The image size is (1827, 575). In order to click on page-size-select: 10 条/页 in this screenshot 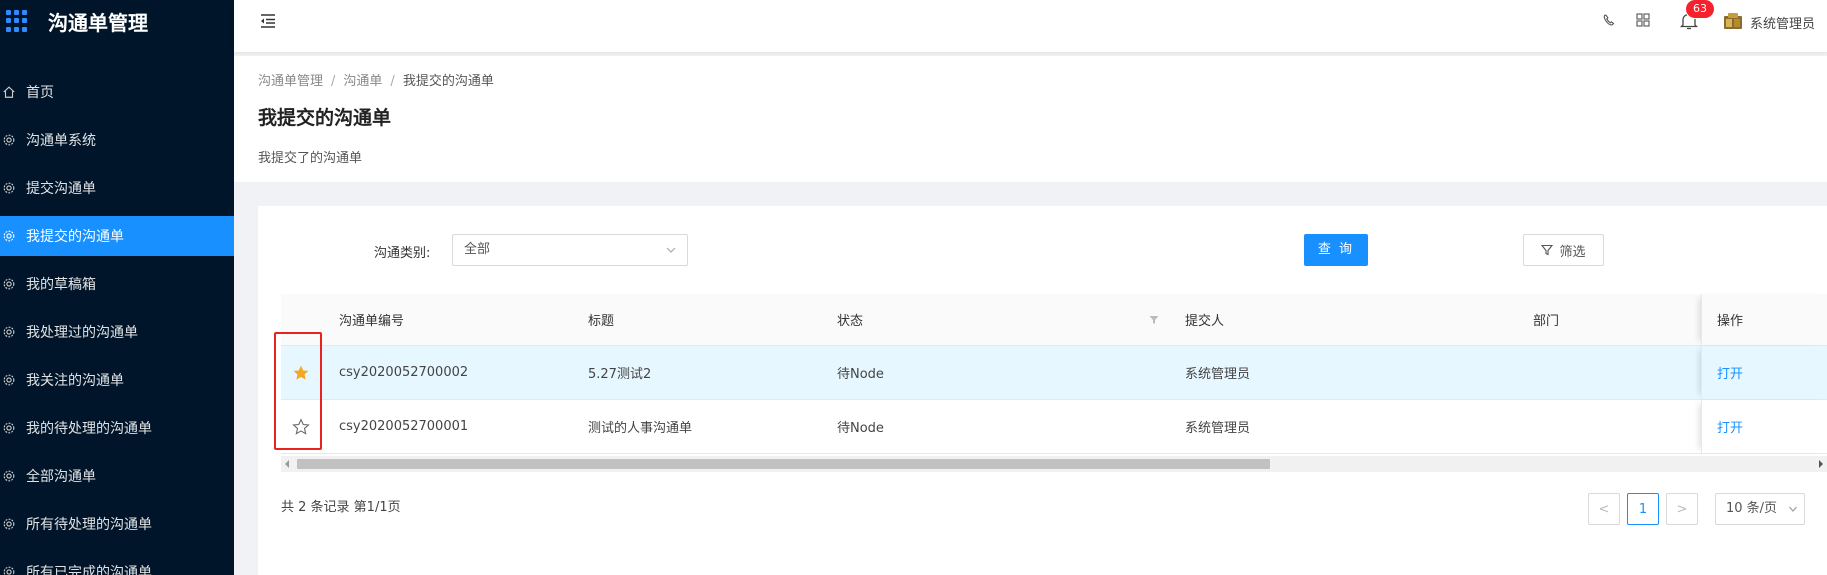, I will do `click(1760, 509)`.